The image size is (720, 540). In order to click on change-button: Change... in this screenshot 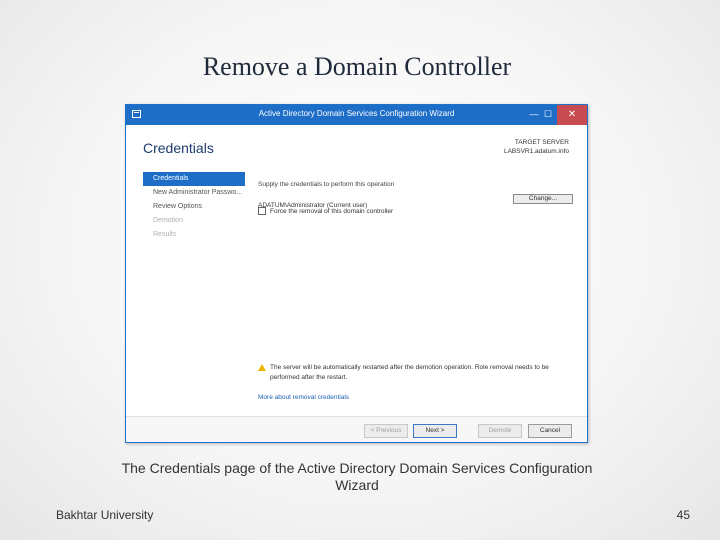, I will do `click(543, 199)`.